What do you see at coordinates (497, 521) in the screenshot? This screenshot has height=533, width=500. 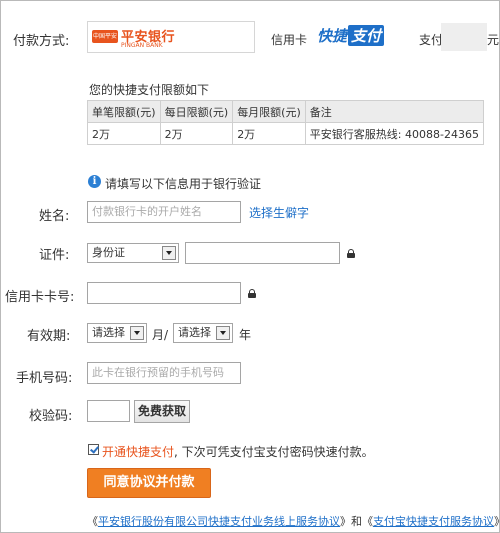 I see `agreement-bracket-close: 》` at bounding box center [497, 521].